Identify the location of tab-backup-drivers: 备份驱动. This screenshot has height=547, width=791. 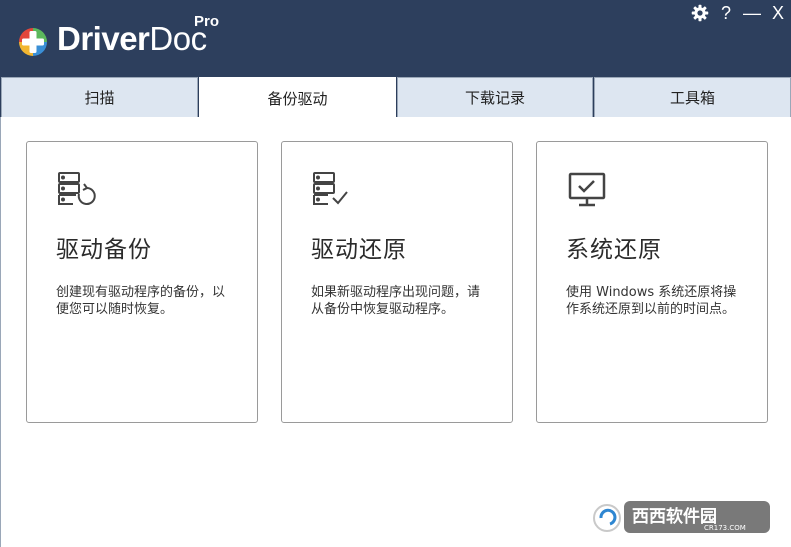
(297, 97).